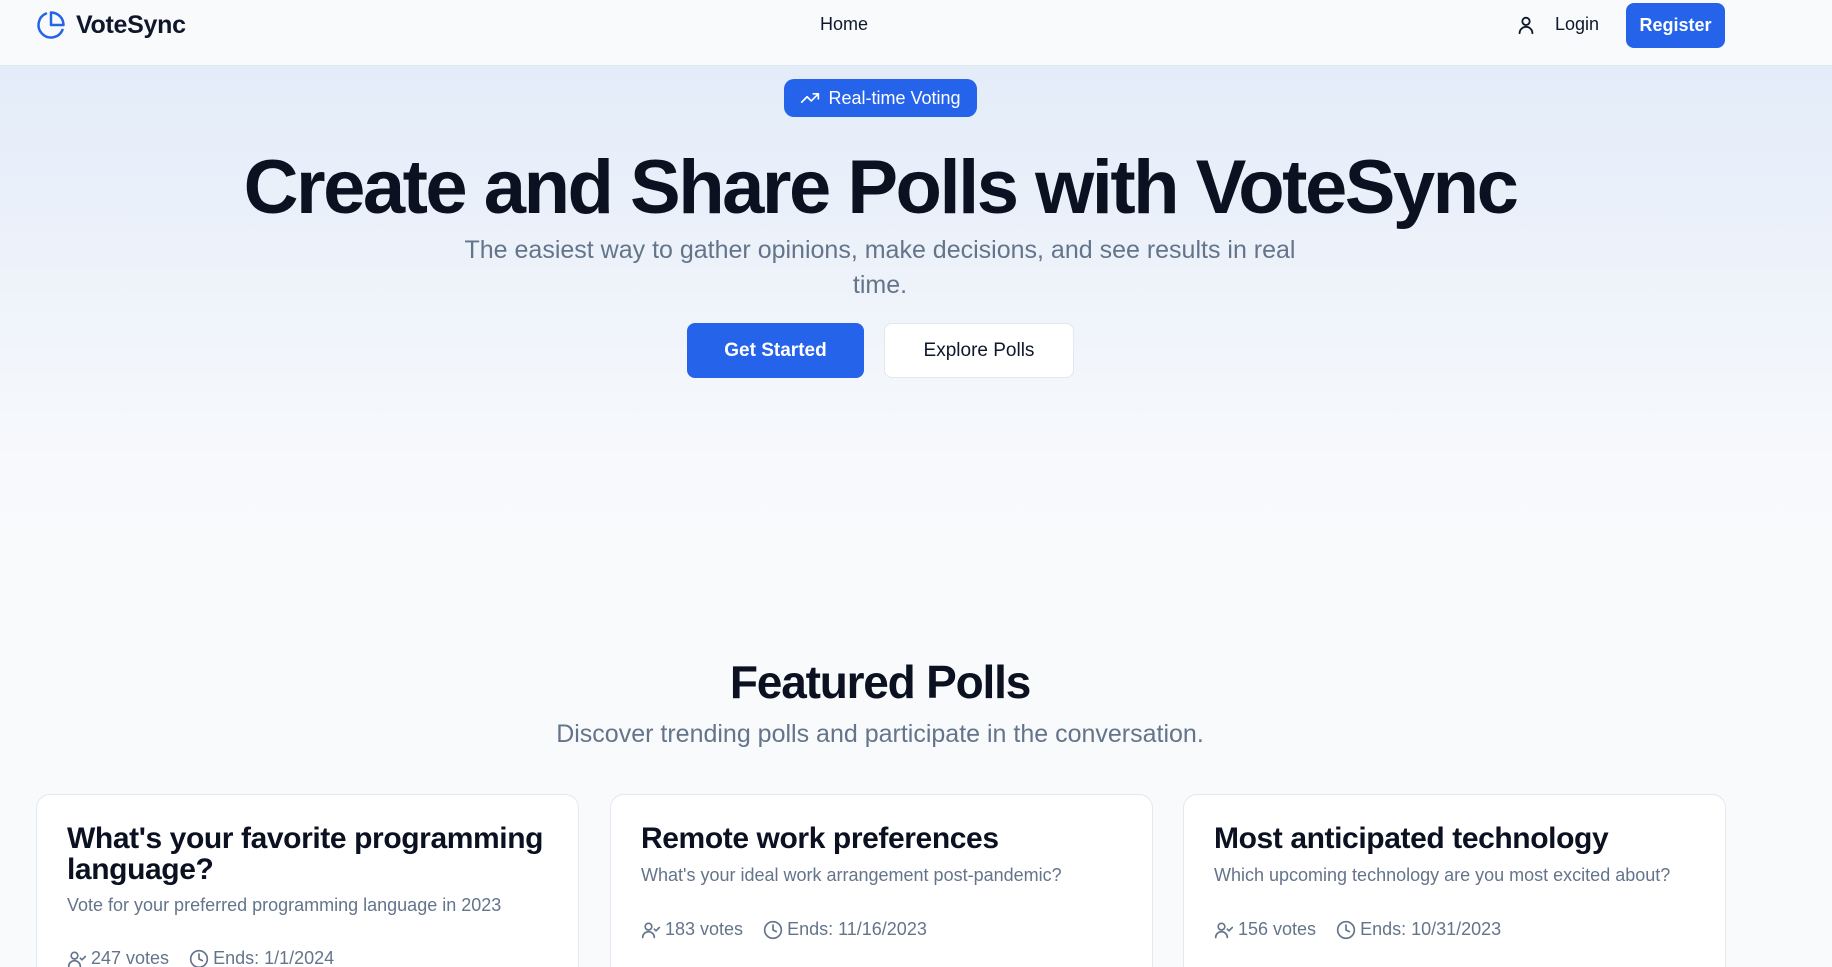  Describe the element at coordinates (1411, 838) in the screenshot. I see `poll-title: Most anticipated technology` at that location.